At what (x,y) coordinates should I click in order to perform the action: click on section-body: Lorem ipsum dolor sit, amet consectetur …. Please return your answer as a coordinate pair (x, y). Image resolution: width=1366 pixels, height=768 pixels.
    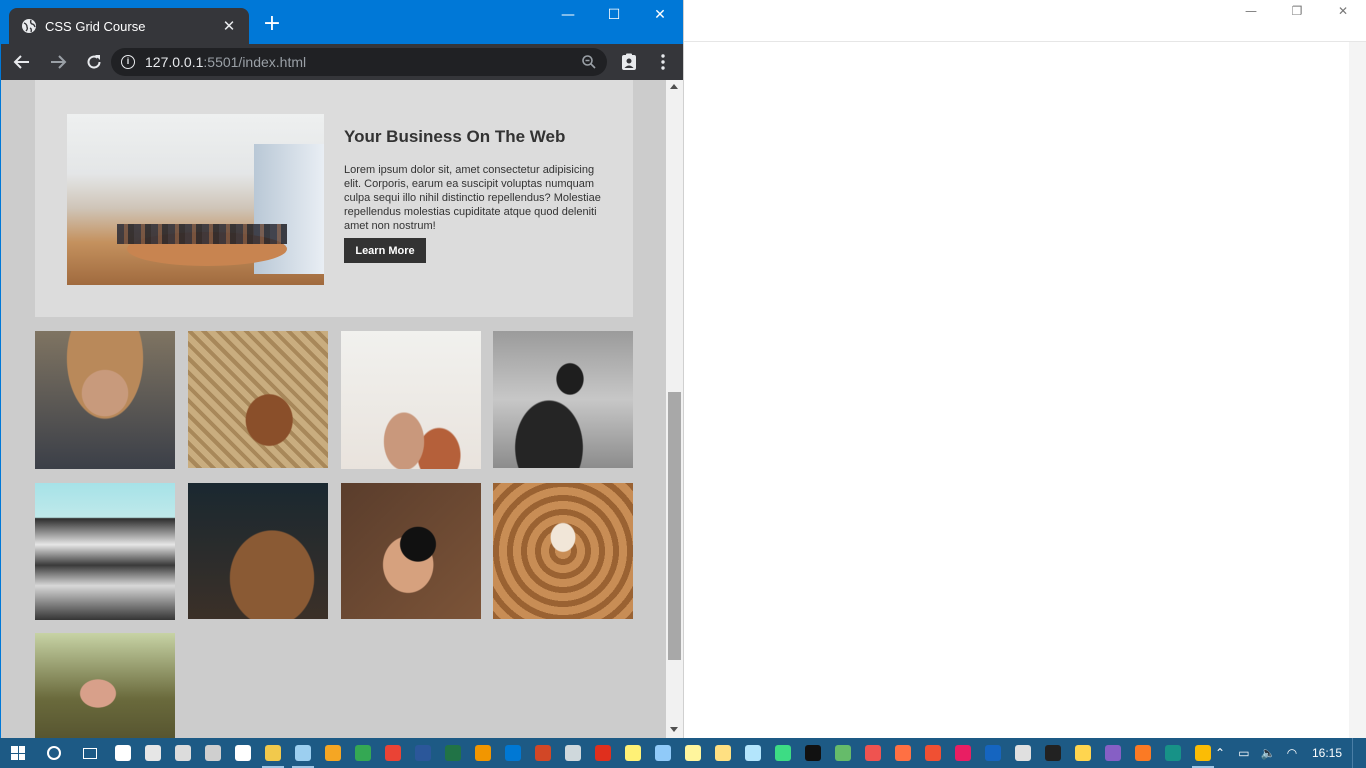
    Looking at the image, I should click on (472, 198).